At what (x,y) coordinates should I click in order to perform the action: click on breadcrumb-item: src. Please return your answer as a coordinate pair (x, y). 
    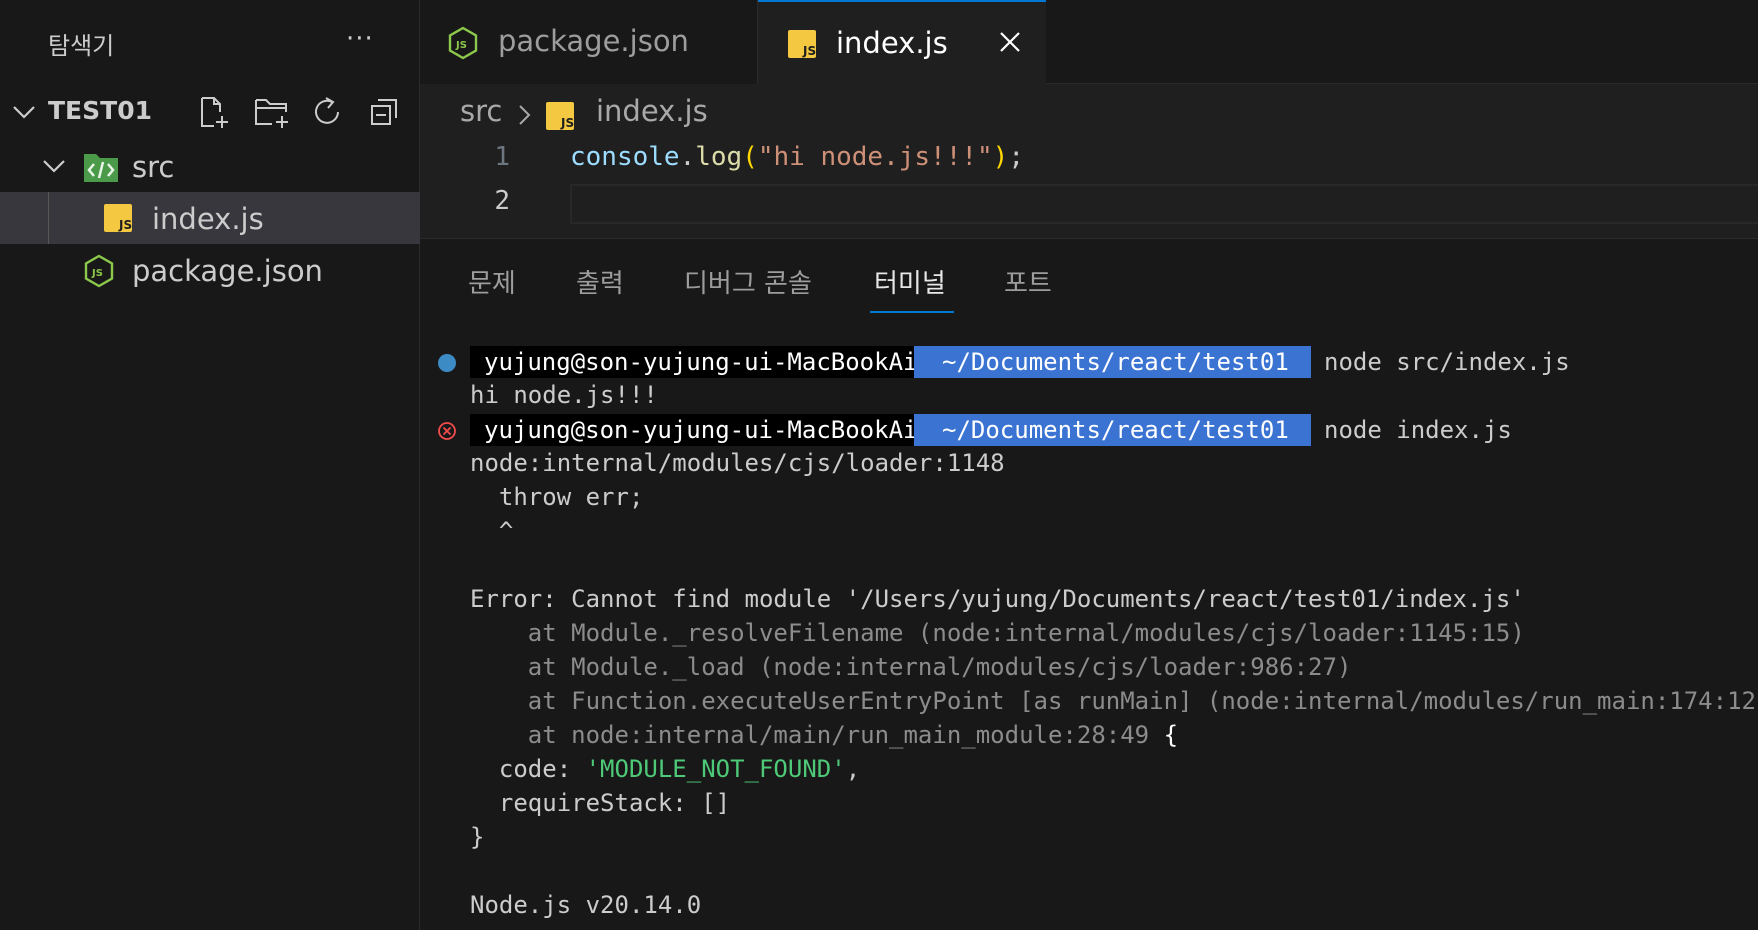
    Looking at the image, I should click on (481, 111).